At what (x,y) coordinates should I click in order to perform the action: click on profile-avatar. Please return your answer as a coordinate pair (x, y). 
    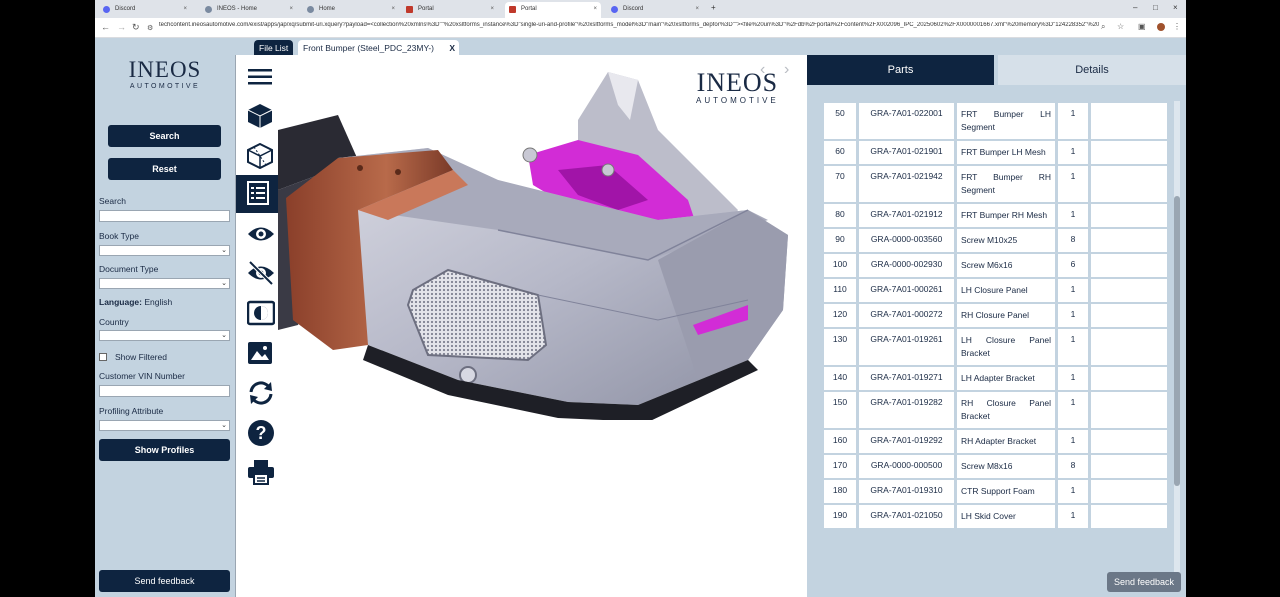
    Looking at the image, I should click on (1161, 27).